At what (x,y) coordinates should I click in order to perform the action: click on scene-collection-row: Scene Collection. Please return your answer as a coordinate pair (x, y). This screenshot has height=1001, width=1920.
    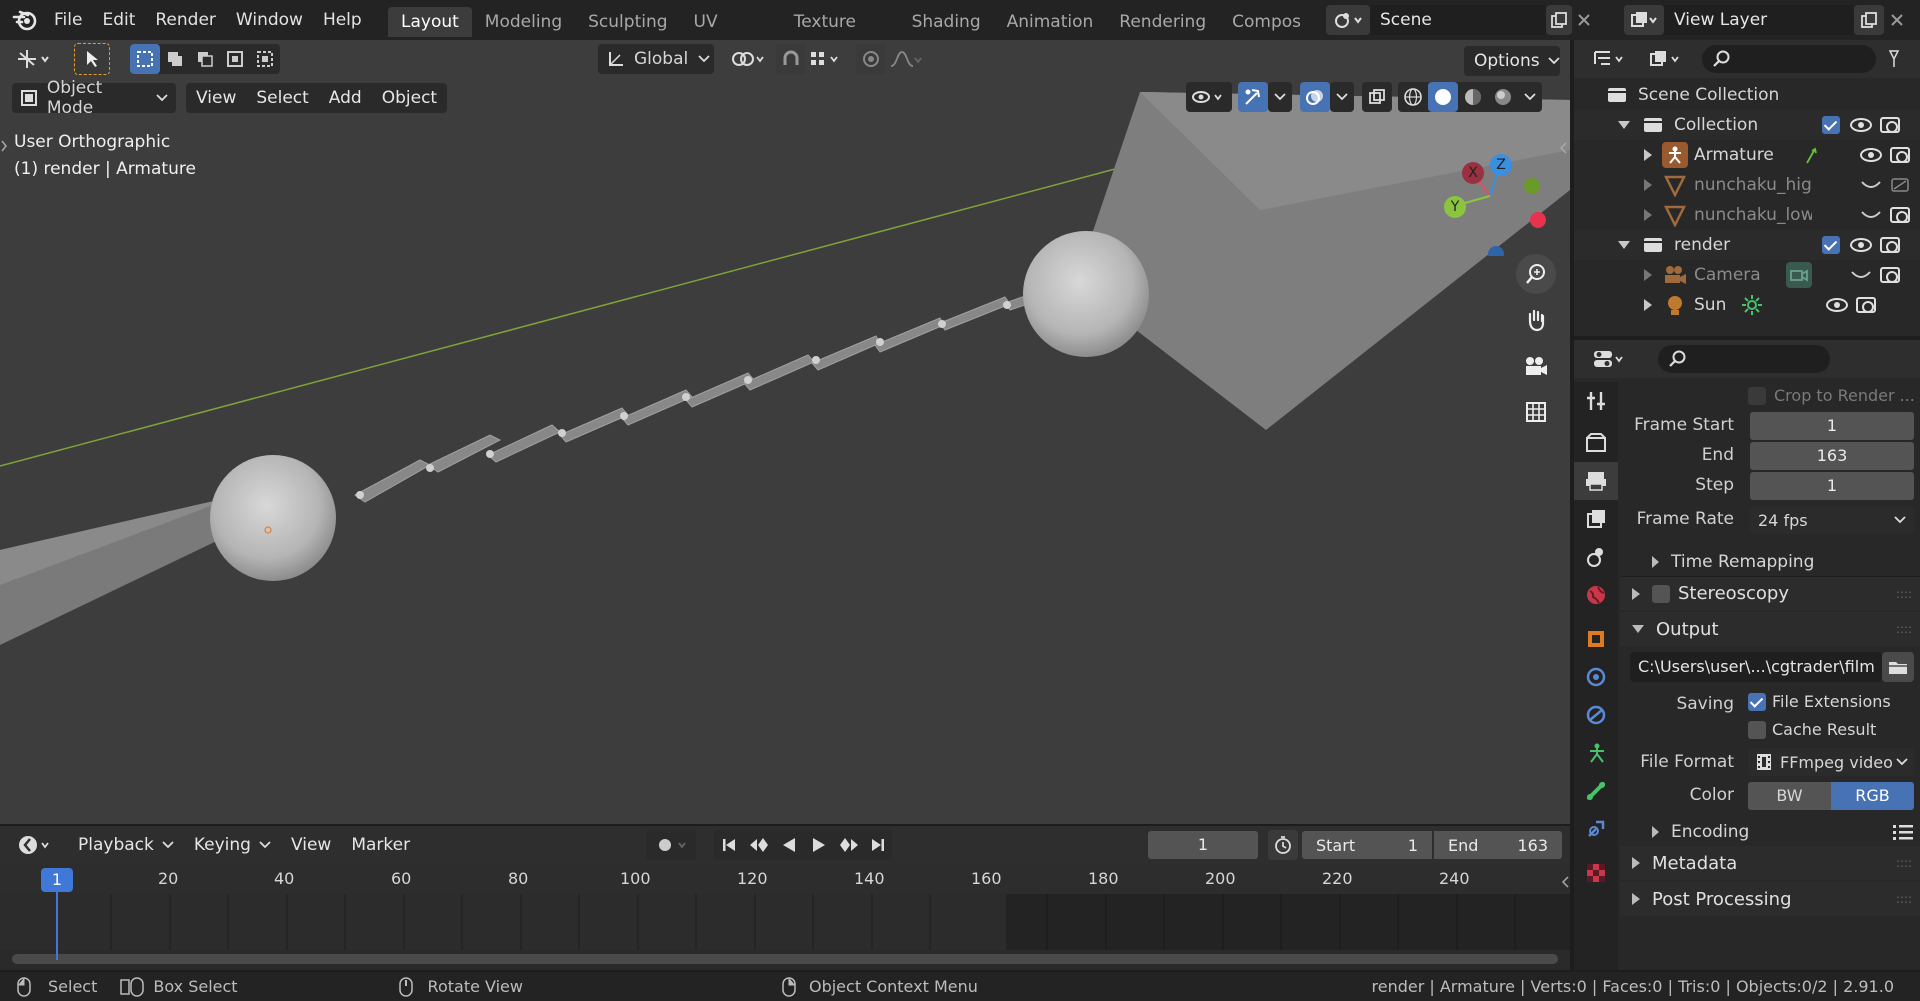
    Looking at the image, I should click on (1747, 95).